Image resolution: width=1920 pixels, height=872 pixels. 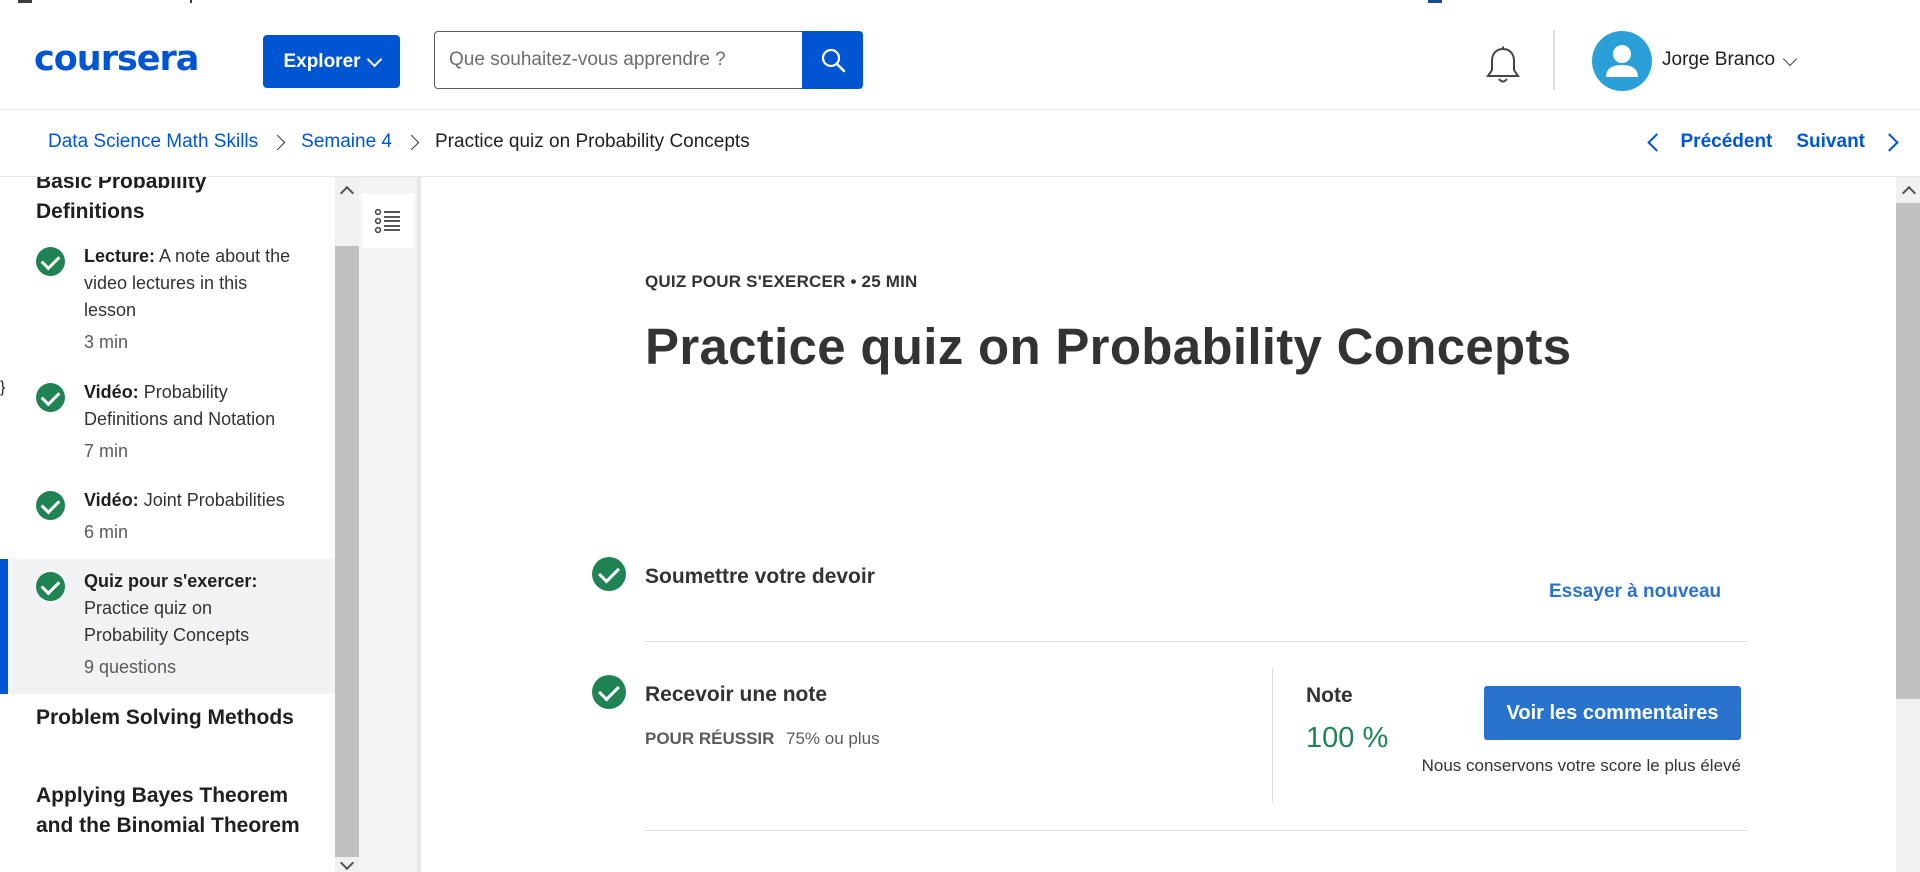 I want to click on view-feedback-button: Voir les commentaires, so click(x=1612, y=713).